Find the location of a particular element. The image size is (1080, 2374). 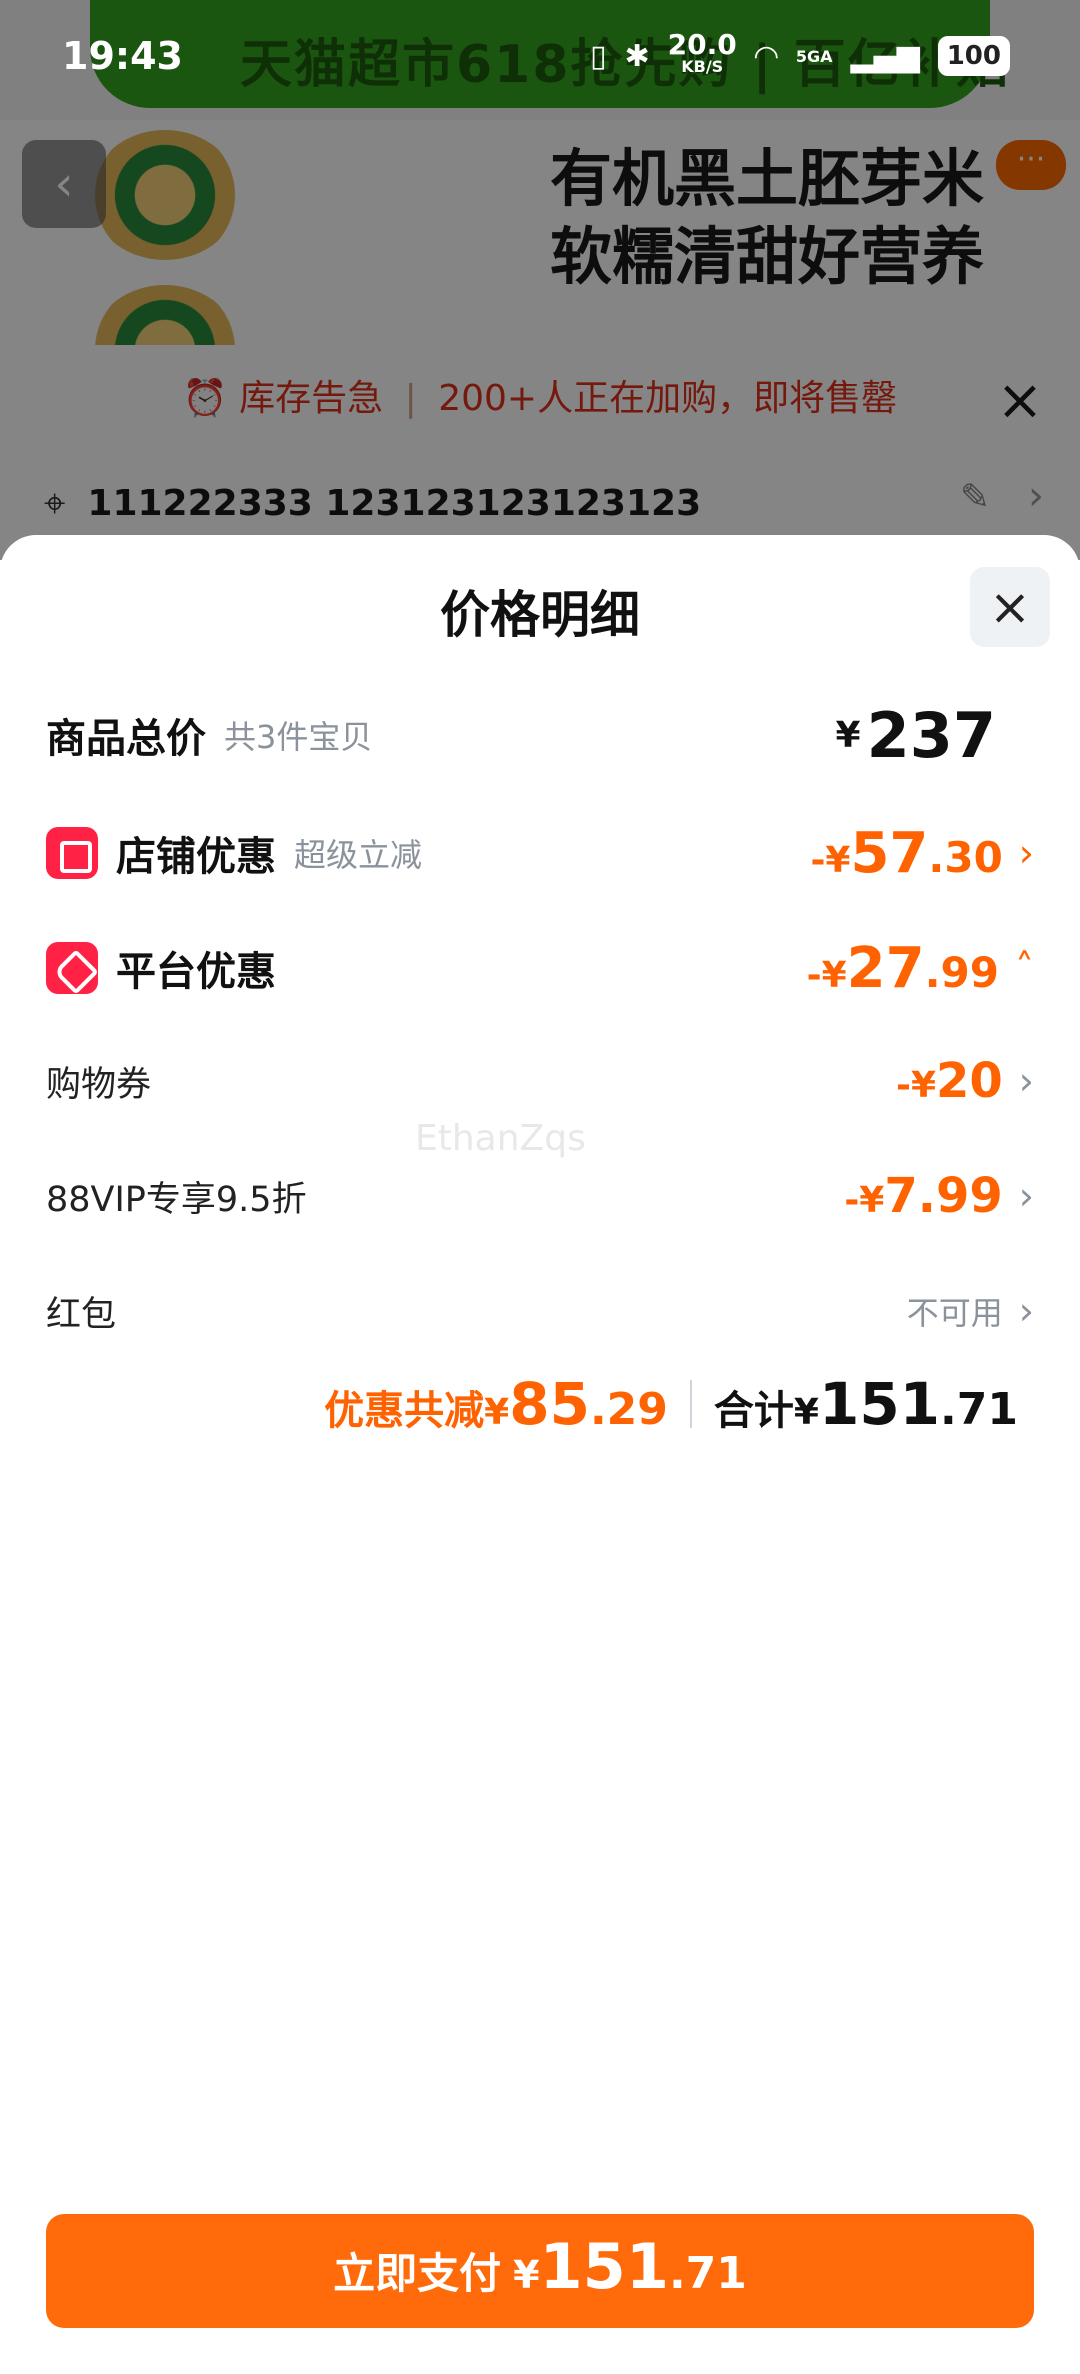

amount-decimal: .29 is located at coordinates (628, 1409).